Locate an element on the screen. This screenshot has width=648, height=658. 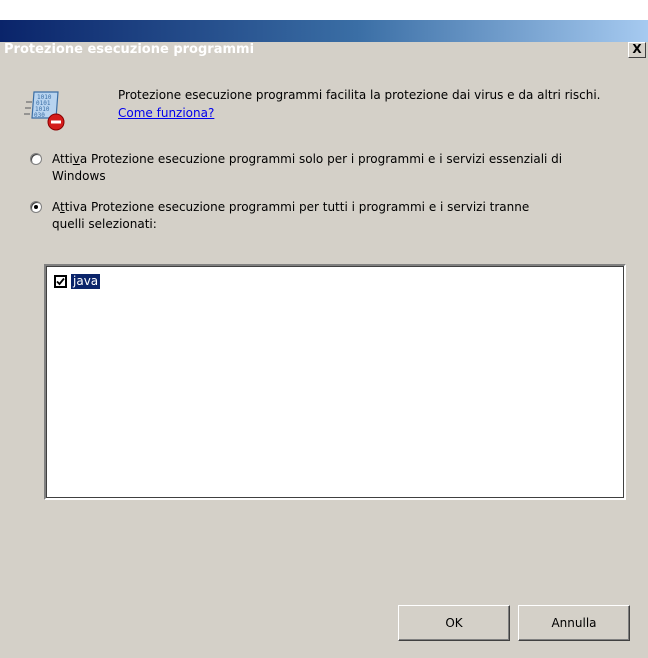
list-item-checkbox is located at coordinates (60, 281).